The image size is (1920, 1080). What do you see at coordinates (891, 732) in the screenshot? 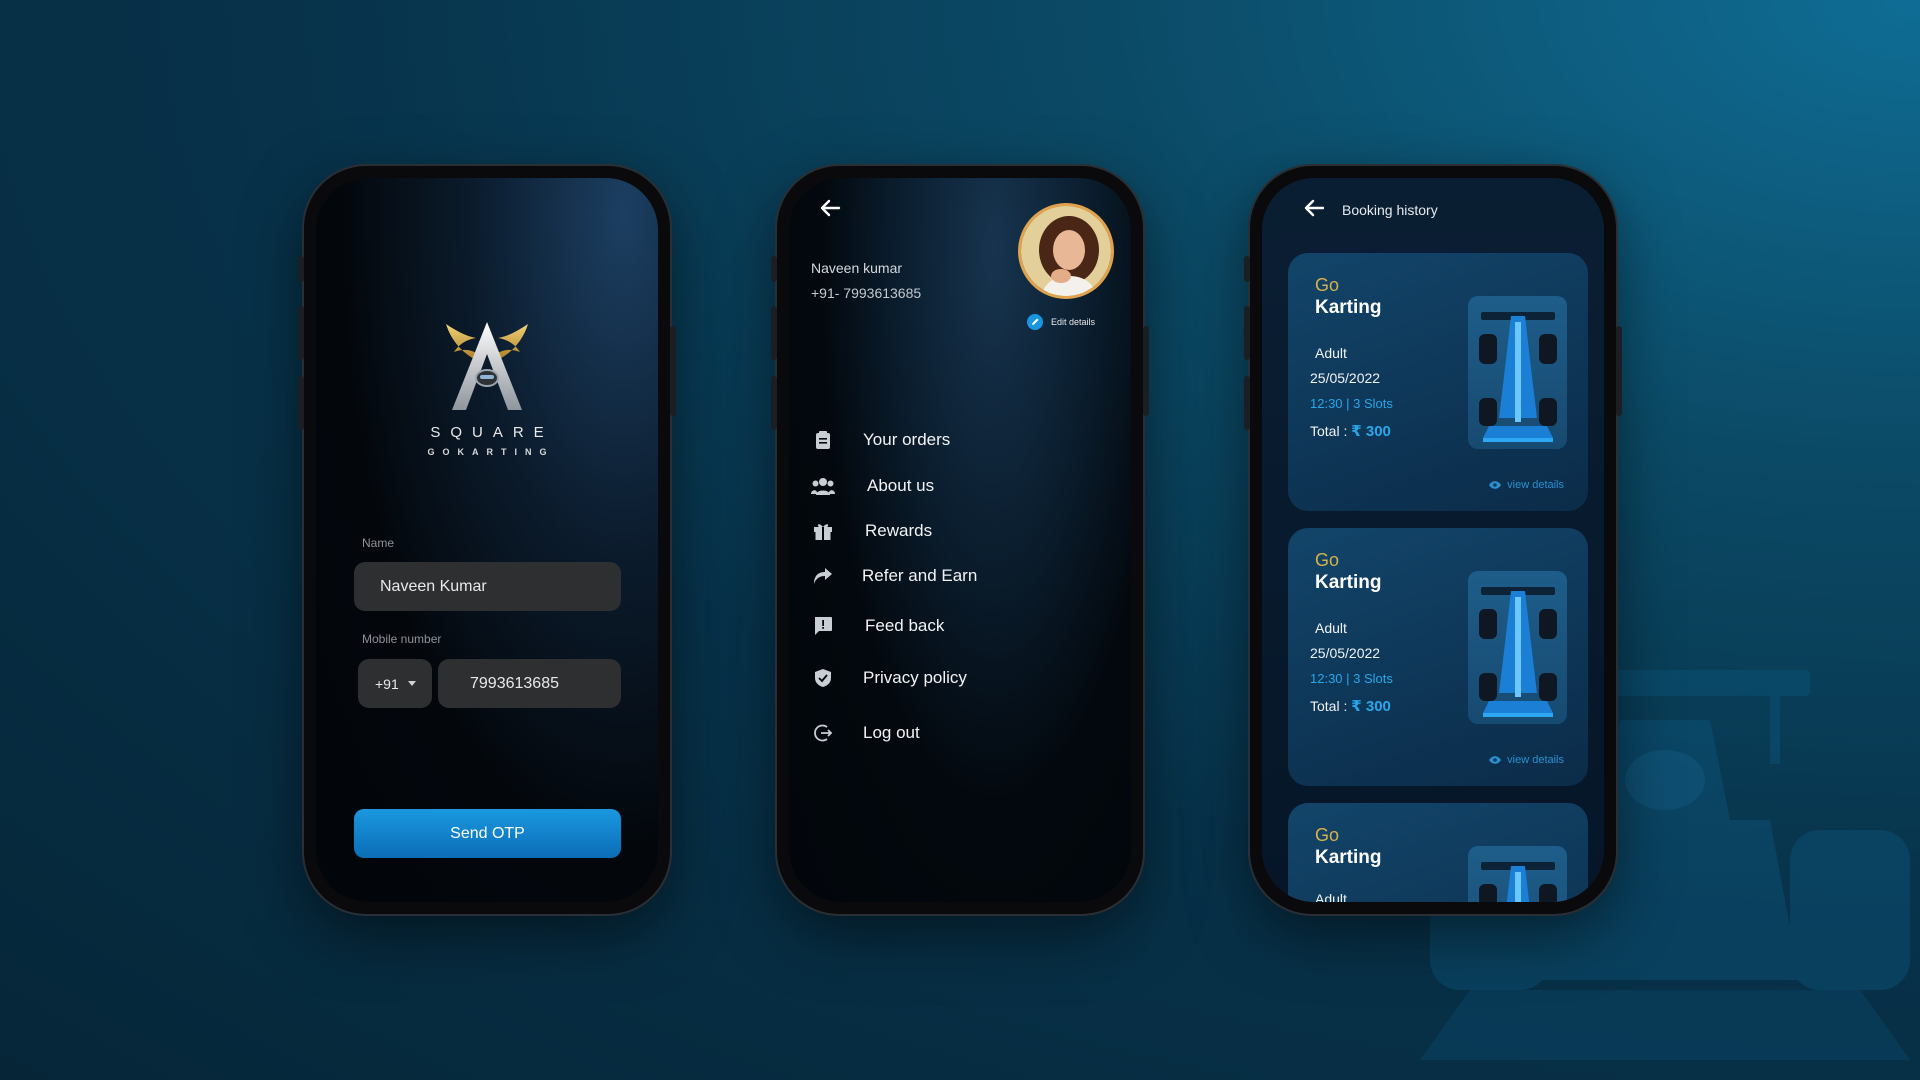
I see `menu-label-log-out: Log out` at bounding box center [891, 732].